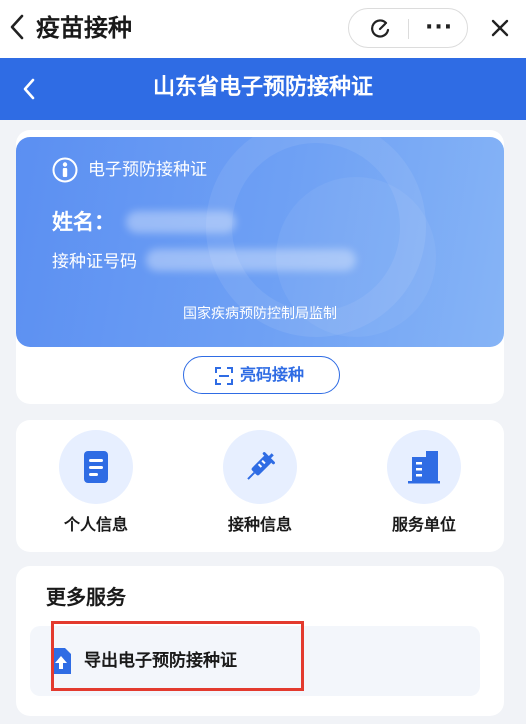 The height and width of the screenshot is (724, 526). Describe the element at coordinates (260, 314) in the screenshot. I see `issuer-text: 国家疾病预防控制局监制` at that location.